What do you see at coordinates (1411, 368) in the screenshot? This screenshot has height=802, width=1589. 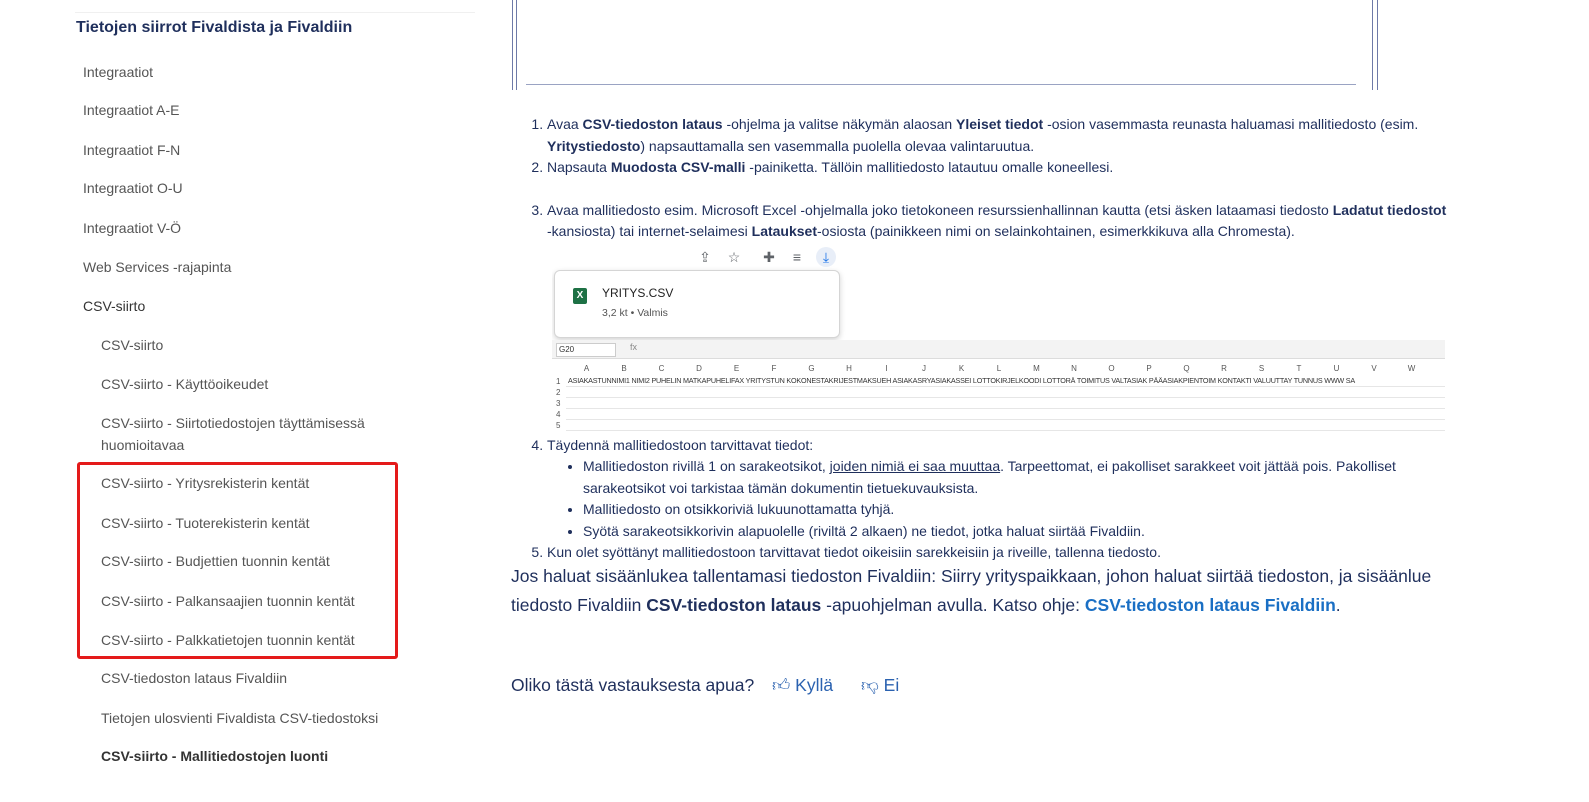 I see `column-header: W` at bounding box center [1411, 368].